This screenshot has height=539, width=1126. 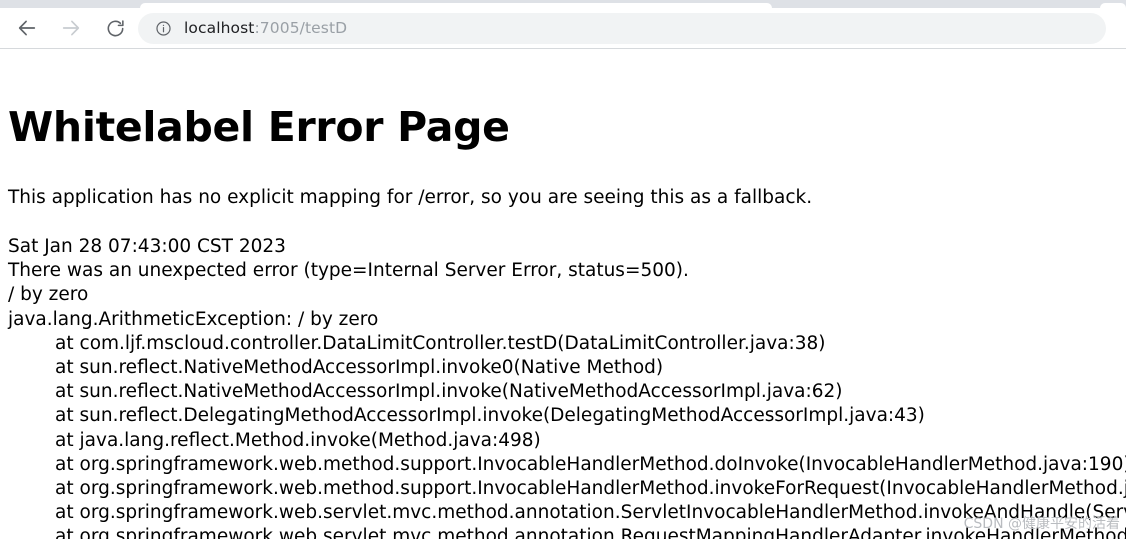 I want to click on forward-button, so click(x=71, y=28).